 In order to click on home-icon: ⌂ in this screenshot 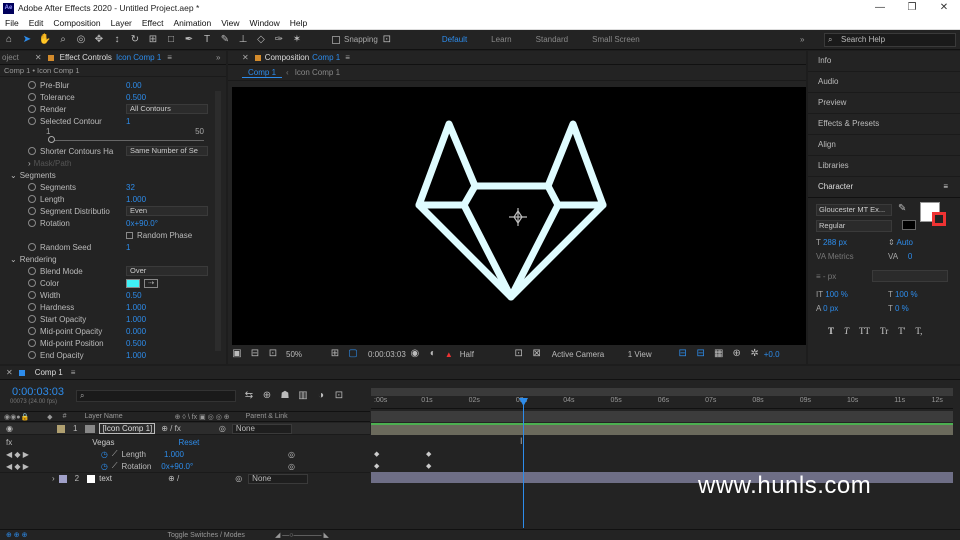, I will do `click(9, 40)`.